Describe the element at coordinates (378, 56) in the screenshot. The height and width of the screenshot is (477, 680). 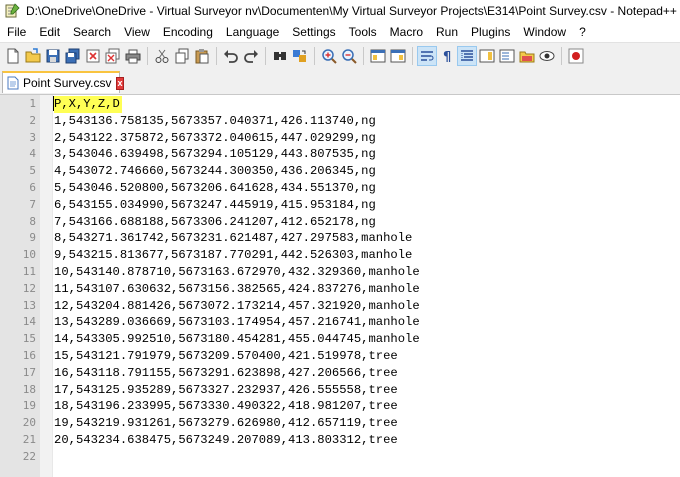
I see `sync-vertical-icon` at that location.